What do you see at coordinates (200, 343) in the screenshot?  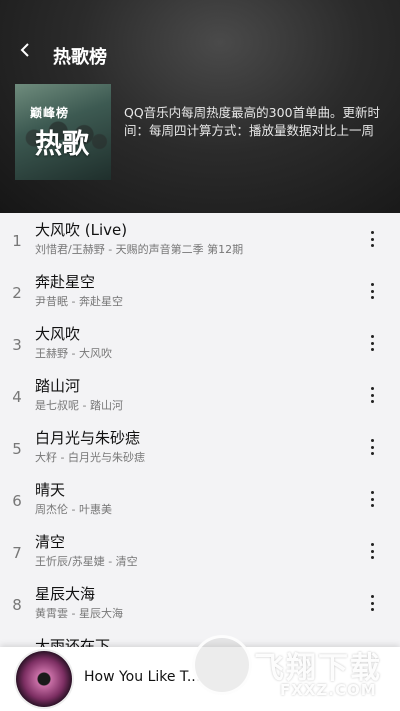 I see `song-row: 3 大风吹 王赫野 - 大风吹` at bounding box center [200, 343].